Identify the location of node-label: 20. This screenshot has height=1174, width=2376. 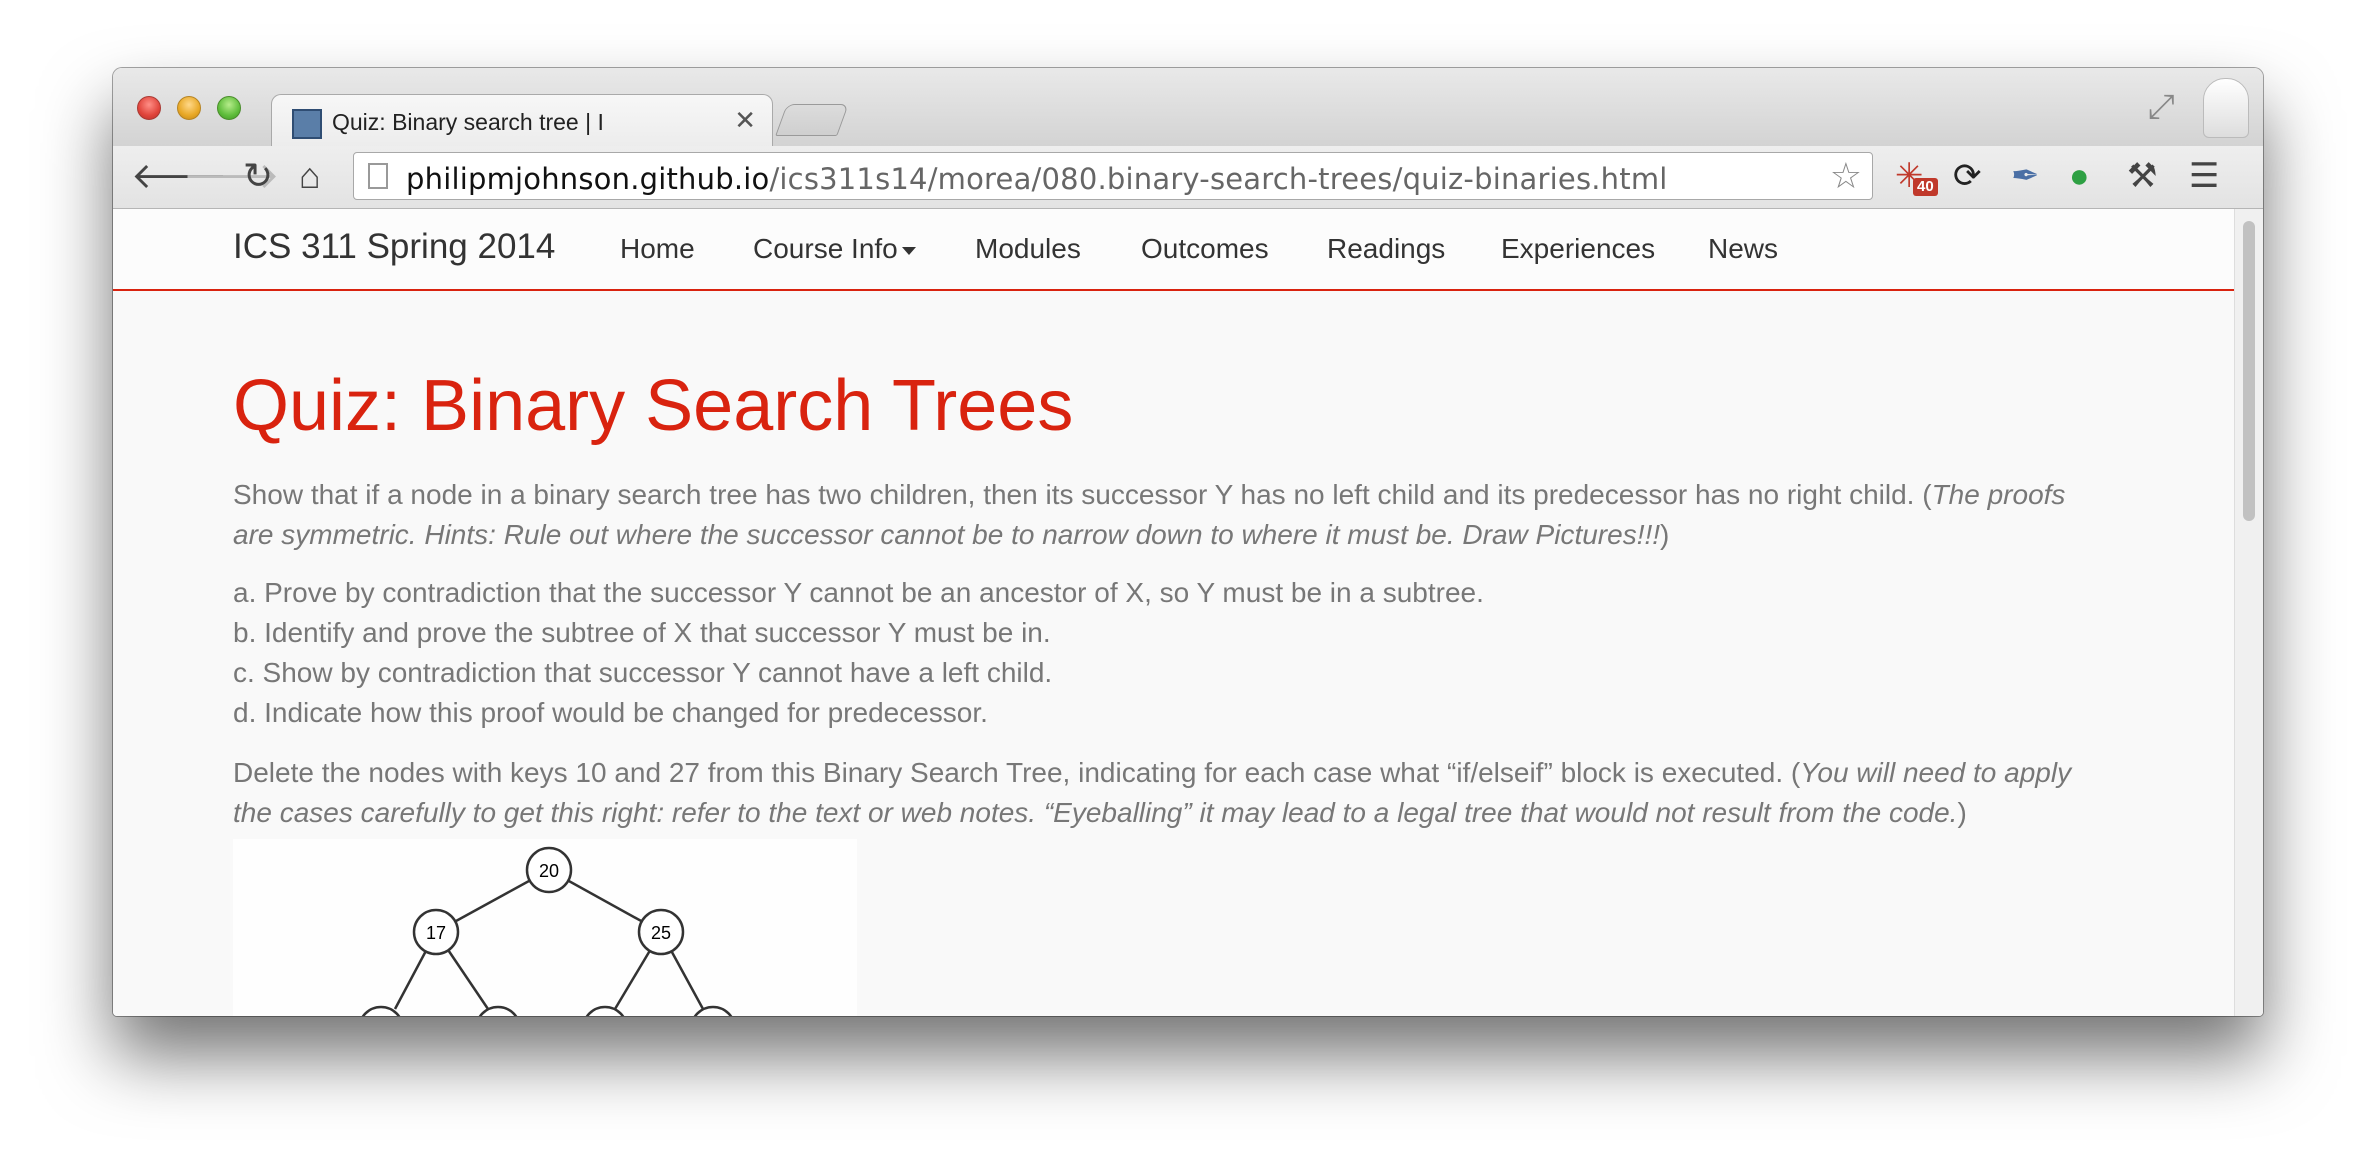
(549, 871).